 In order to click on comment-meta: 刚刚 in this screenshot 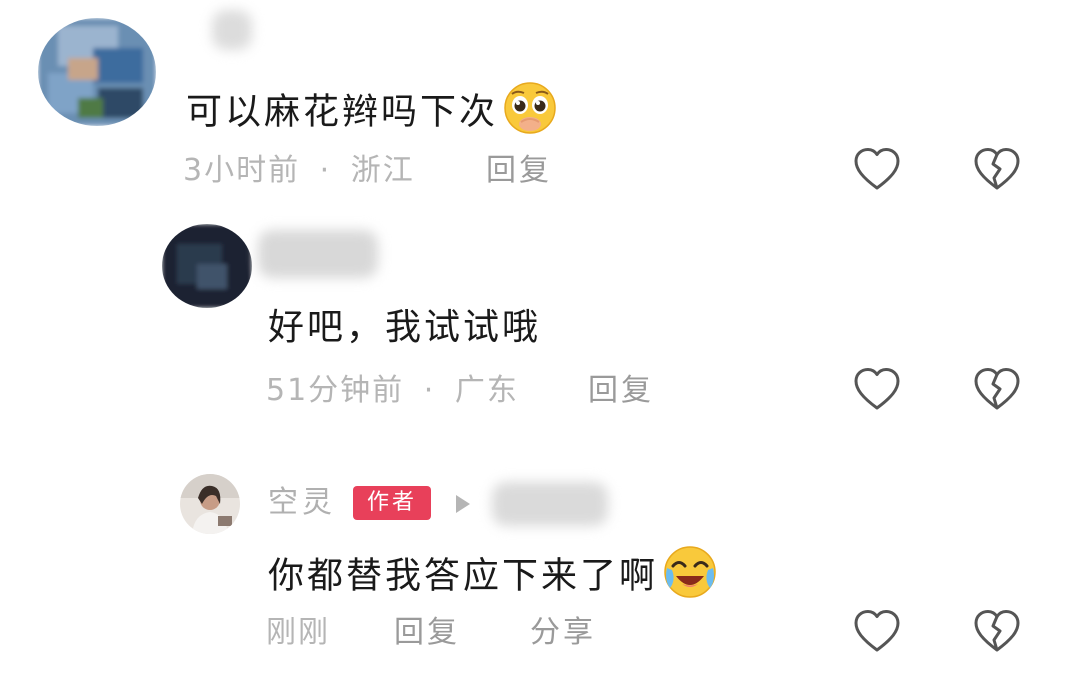, I will do `click(298, 633)`.